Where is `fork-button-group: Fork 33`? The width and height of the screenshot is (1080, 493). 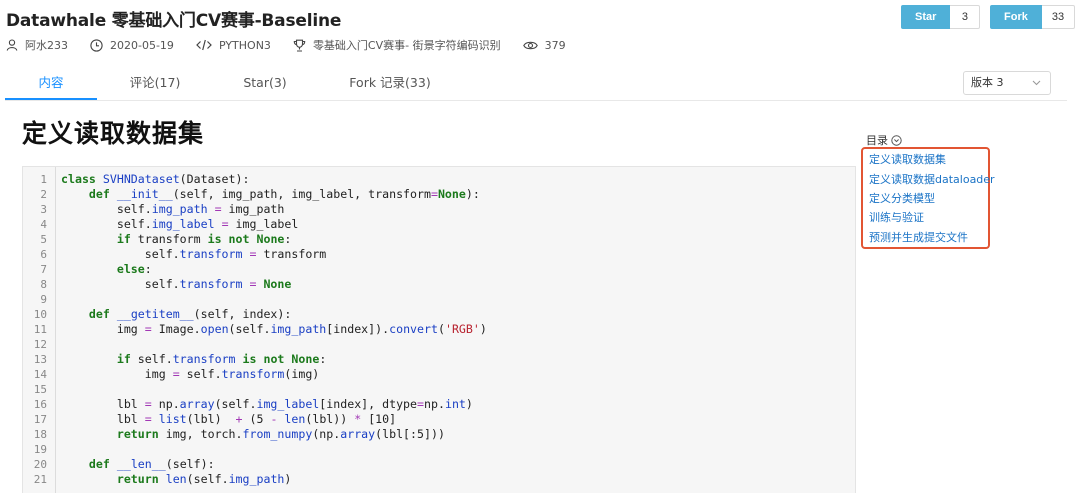 fork-button-group: Fork 33 is located at coordinates (1033, 17).